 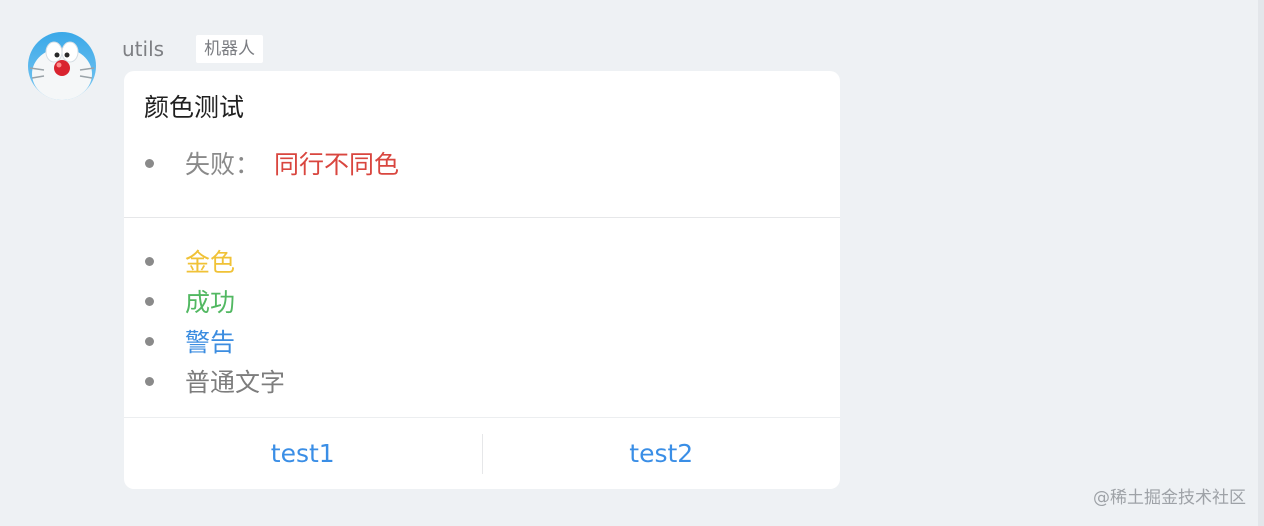 I want to click on status-label: 失败：, so click(x=223, y=164).